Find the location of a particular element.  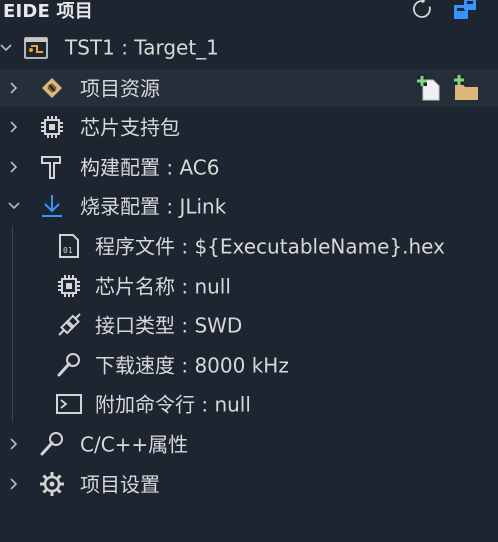

tree-item-label: 项目资源 is located at coordinates (120, 88).